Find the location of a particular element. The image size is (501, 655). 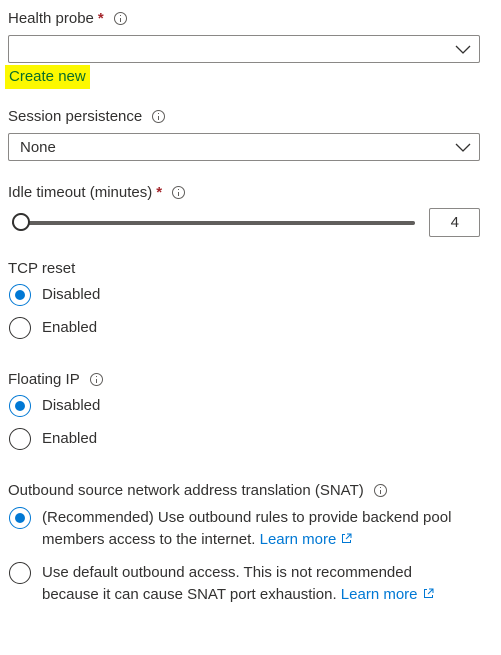

floating-ip-enabled-radio is located at coordinates (20, 439).